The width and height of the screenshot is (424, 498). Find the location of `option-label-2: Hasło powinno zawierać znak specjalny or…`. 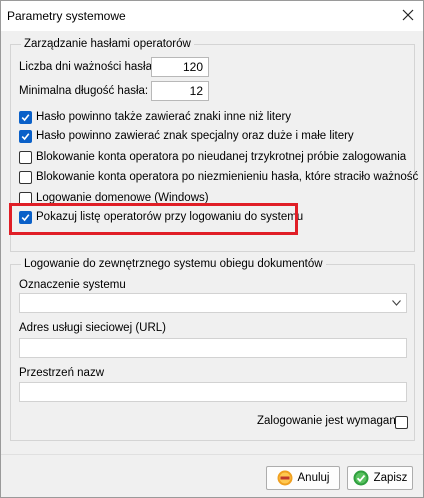

option-label-2: Hasło powinno zawierać znak specjalny or… is located at coordinates (195, 136).